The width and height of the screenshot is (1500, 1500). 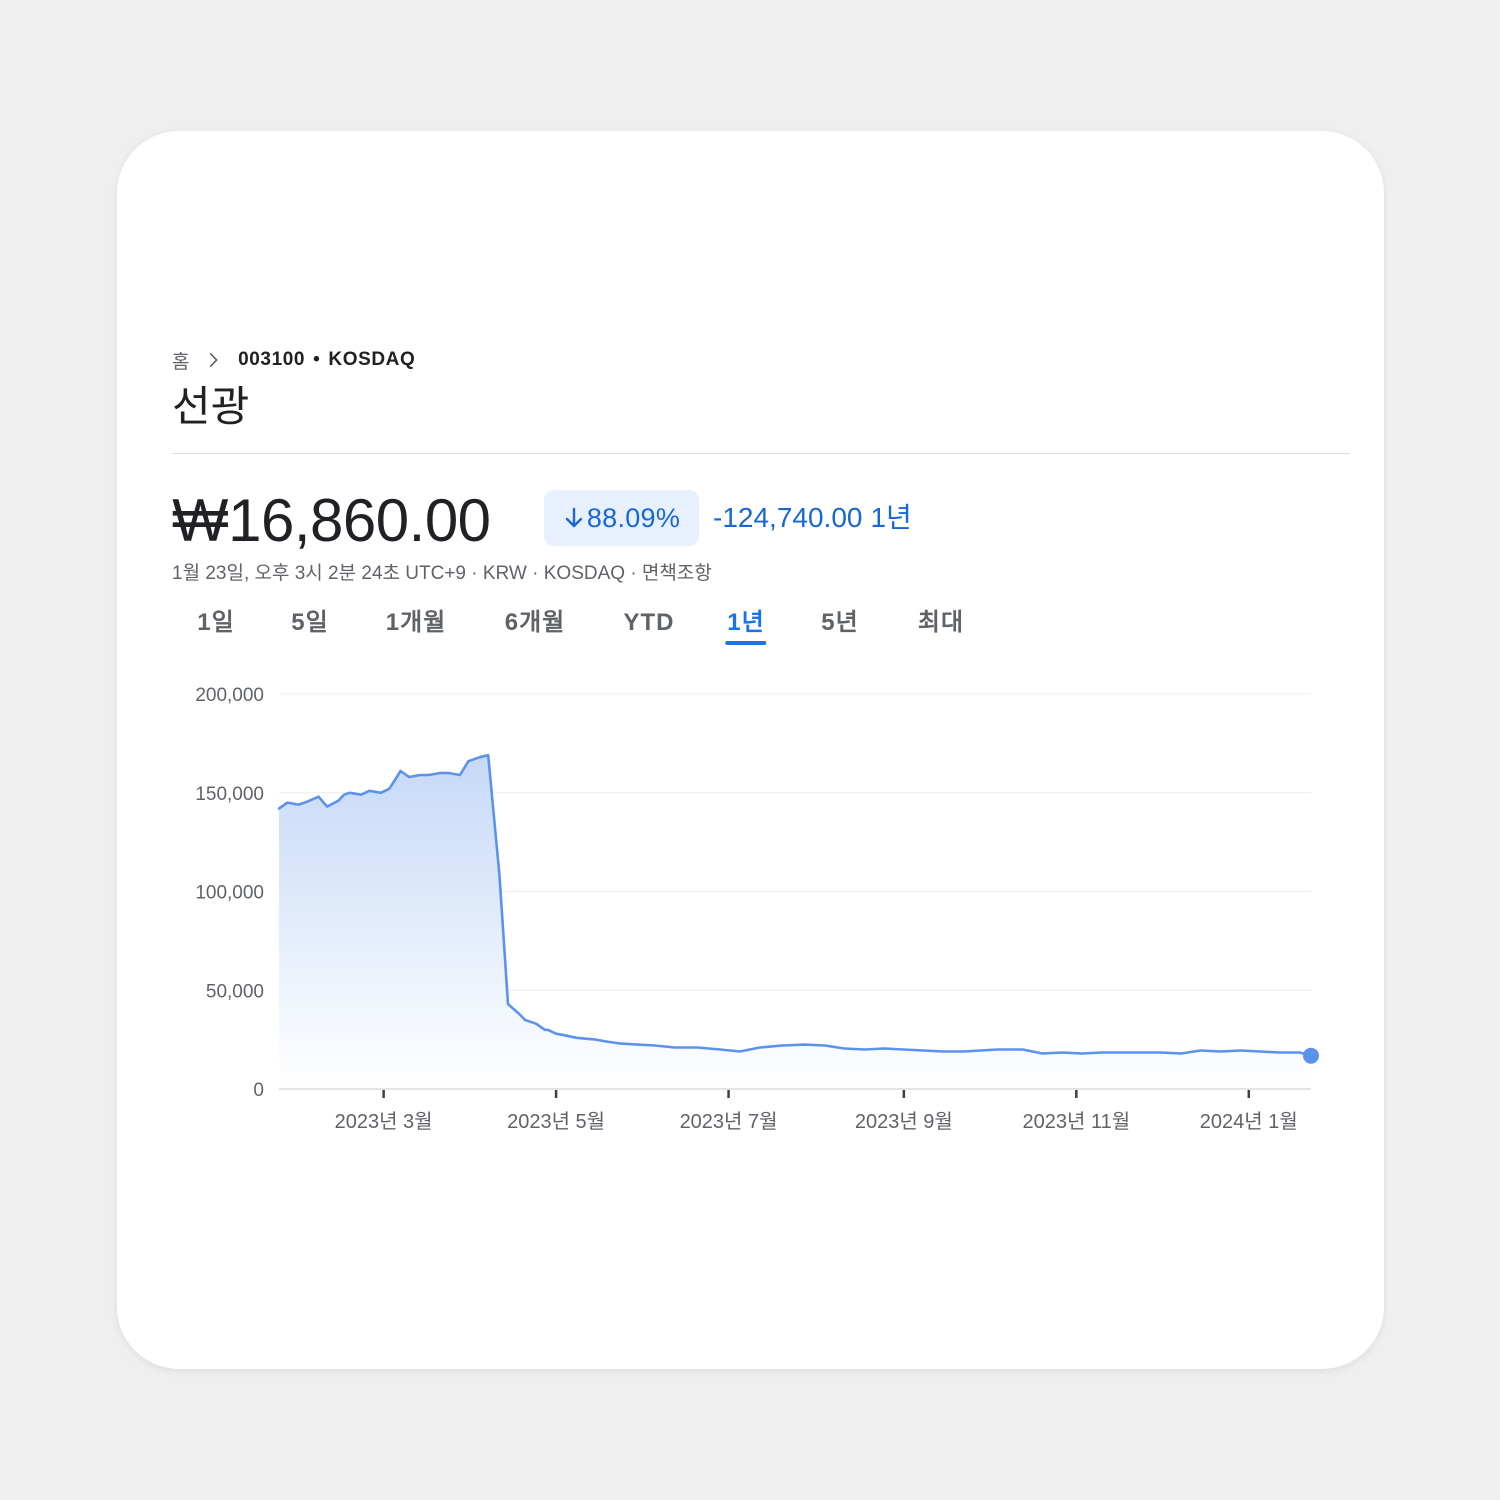 I want to click on x-tick-label: 2023년 3월, so click(x=384, y=1121).